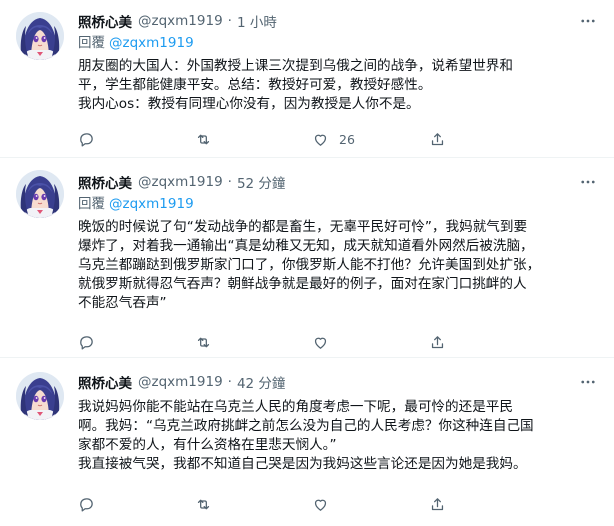 The image size is (614, 526). Describe the element at coordinates (338, 382) in the screenshot. I see `tweet-header: 照桥心美 @zqxm1919 · 42 分鐘` at that location.